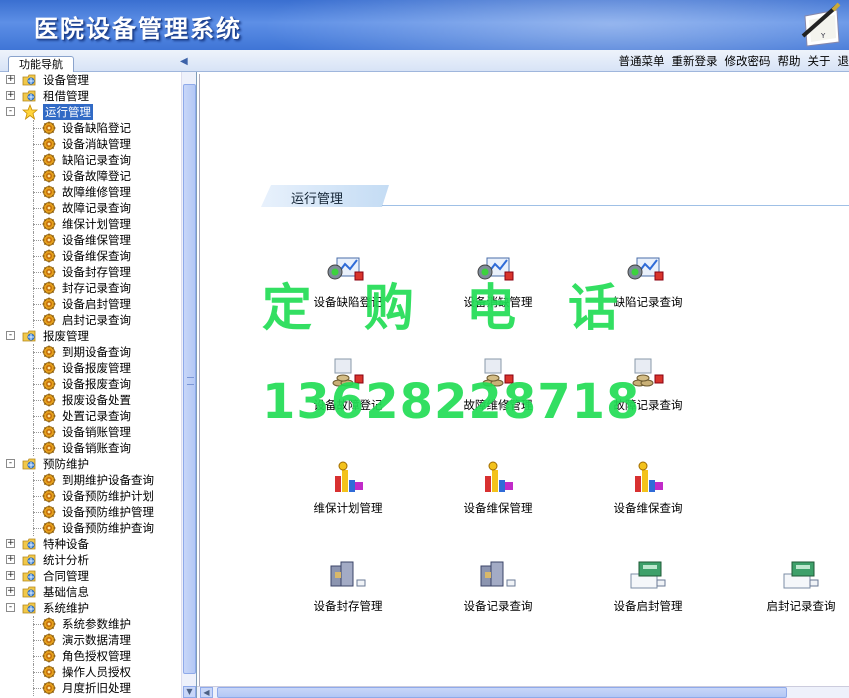 The image size is (849, 698). I want to click on function-tile: 设备封存管理, so click(343, 593).